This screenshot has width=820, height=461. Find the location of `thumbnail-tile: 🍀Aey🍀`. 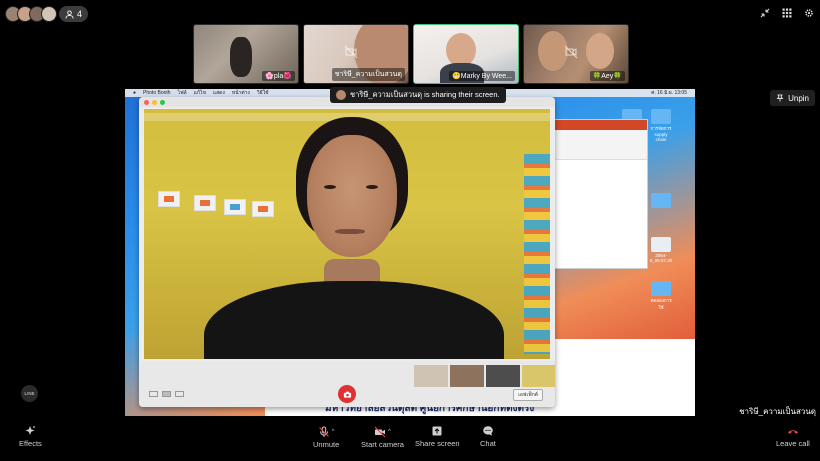

thumbnail-tile: 🍀Aey🍀 is located at coordinates (576, 54).